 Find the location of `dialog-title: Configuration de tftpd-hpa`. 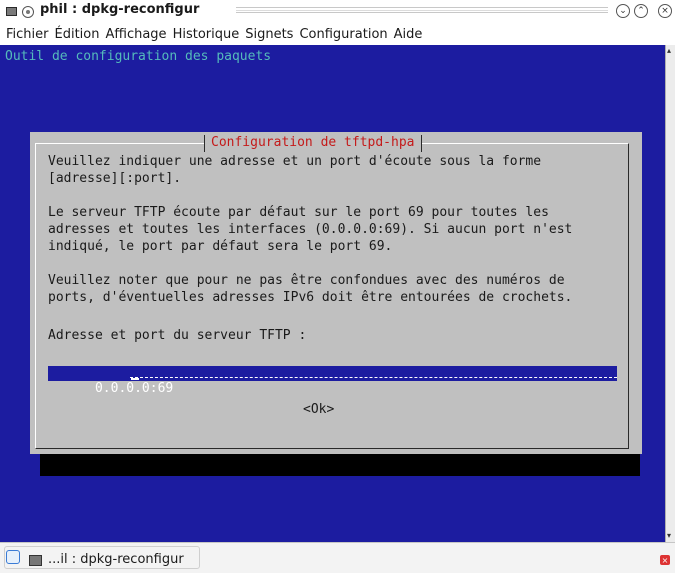

dialog-title: Configuration de tftpd-hpa is located at coordinates (313, 143).